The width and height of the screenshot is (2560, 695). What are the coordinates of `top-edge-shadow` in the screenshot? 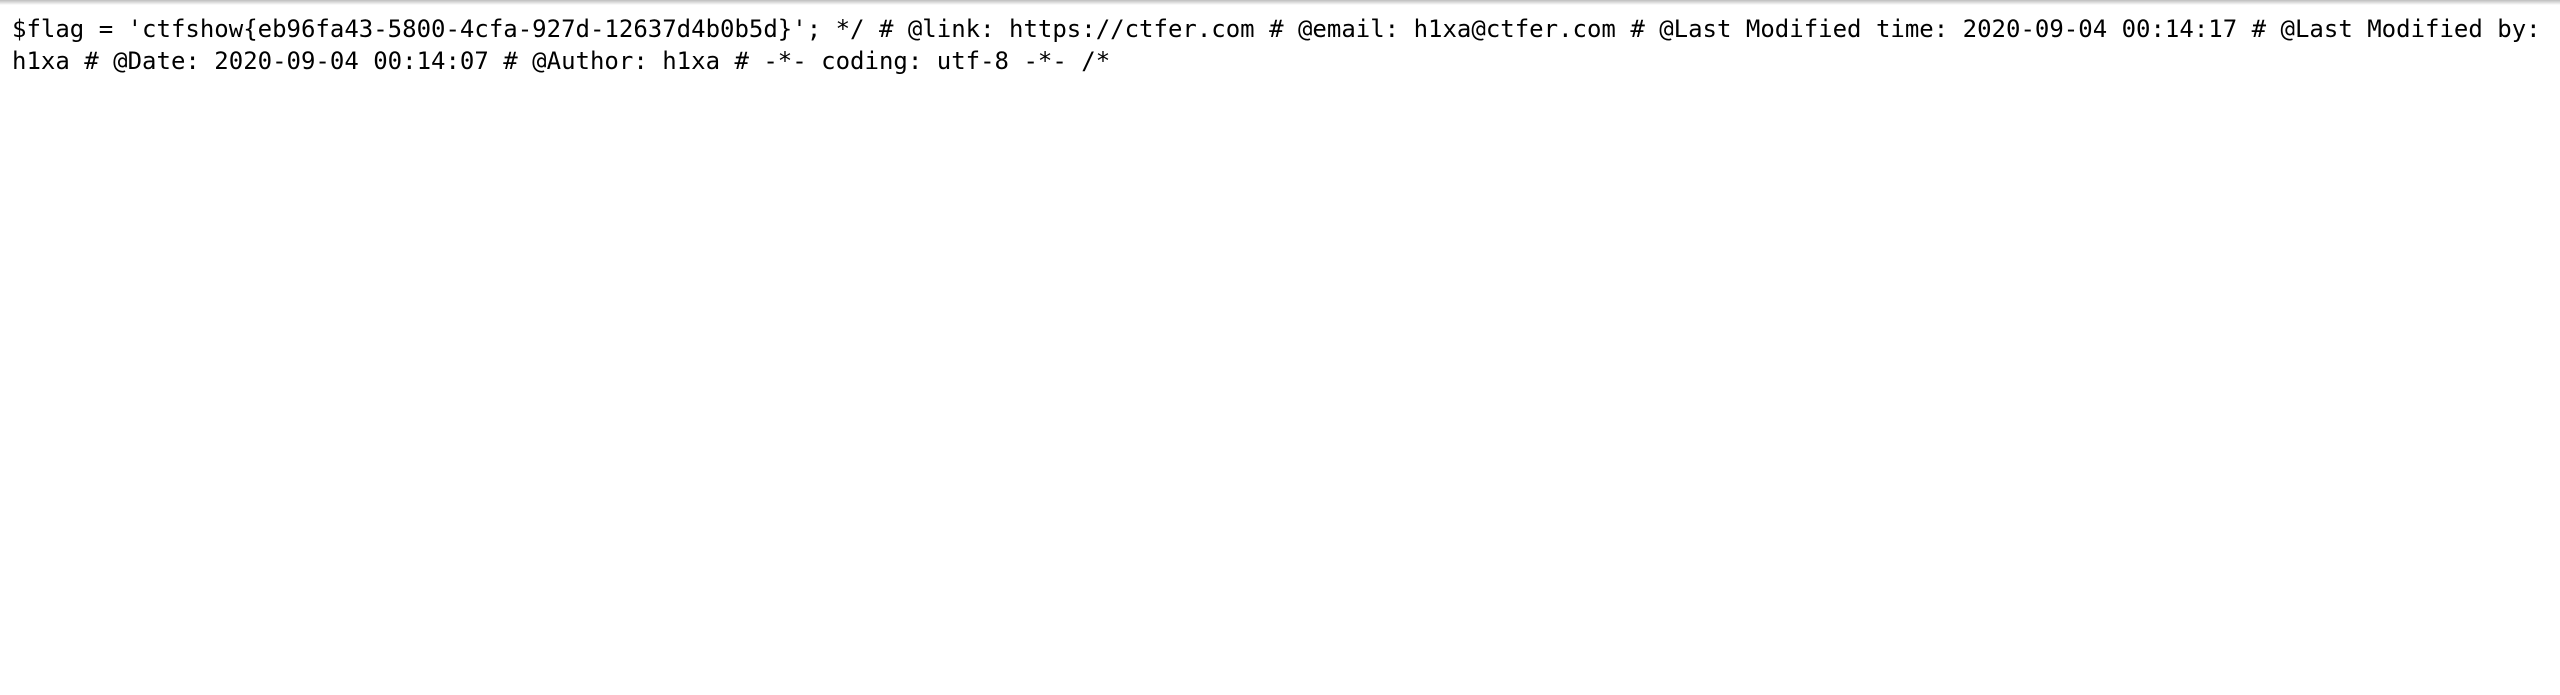 It's located at (1280, 2).